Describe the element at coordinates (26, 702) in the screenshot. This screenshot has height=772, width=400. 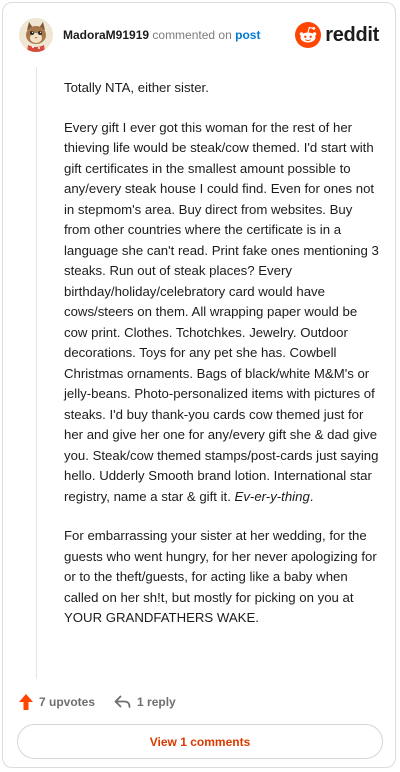
I see `upvote-arrow-icon` at that location.